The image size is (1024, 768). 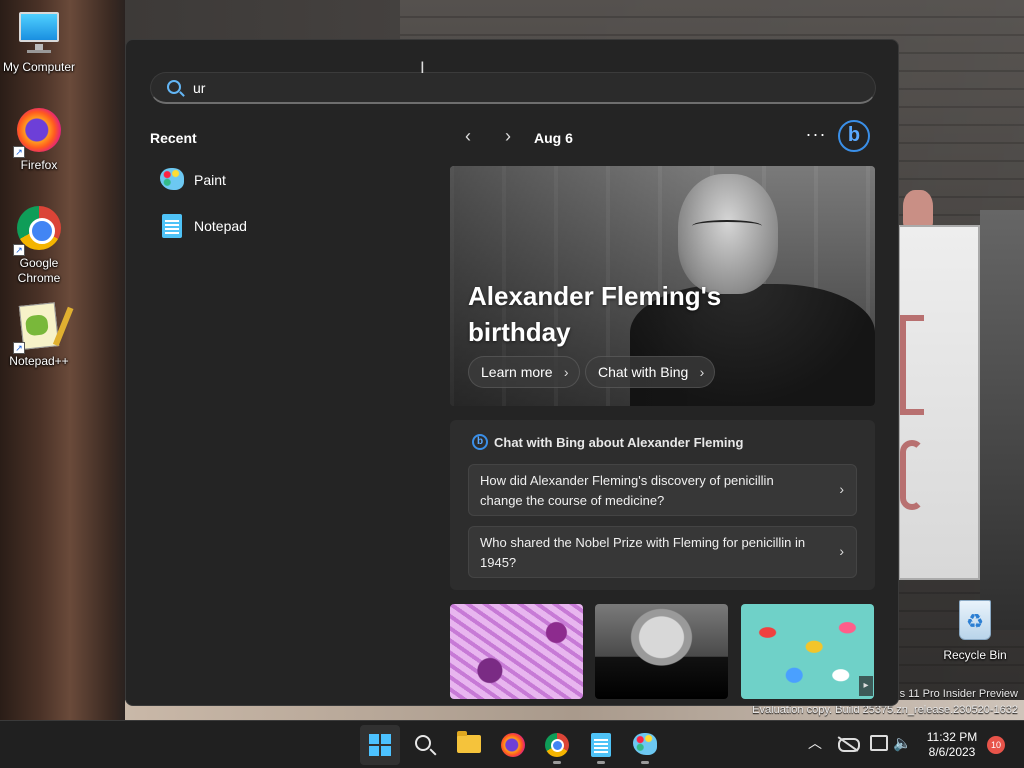 I want to click on learn-more-button: Learn more ›, so click(x=524, y=372).